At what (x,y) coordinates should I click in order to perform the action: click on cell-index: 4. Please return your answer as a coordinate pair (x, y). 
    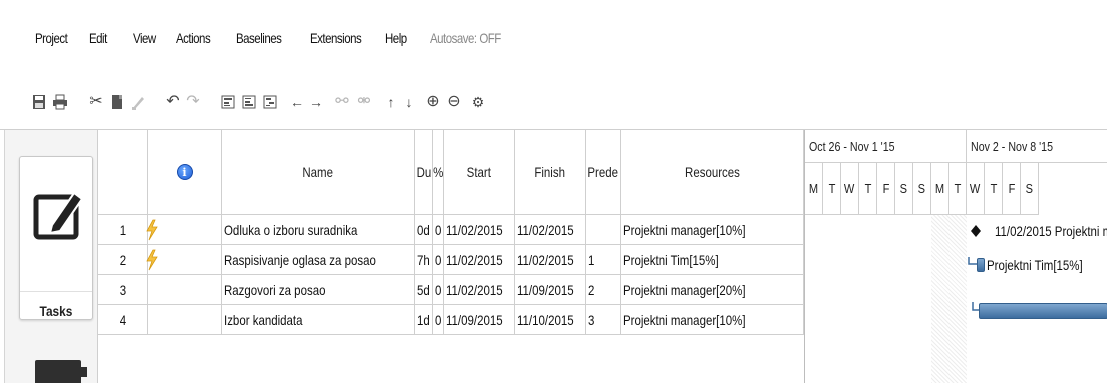
    Looking at the image, I should click on (123, 320).